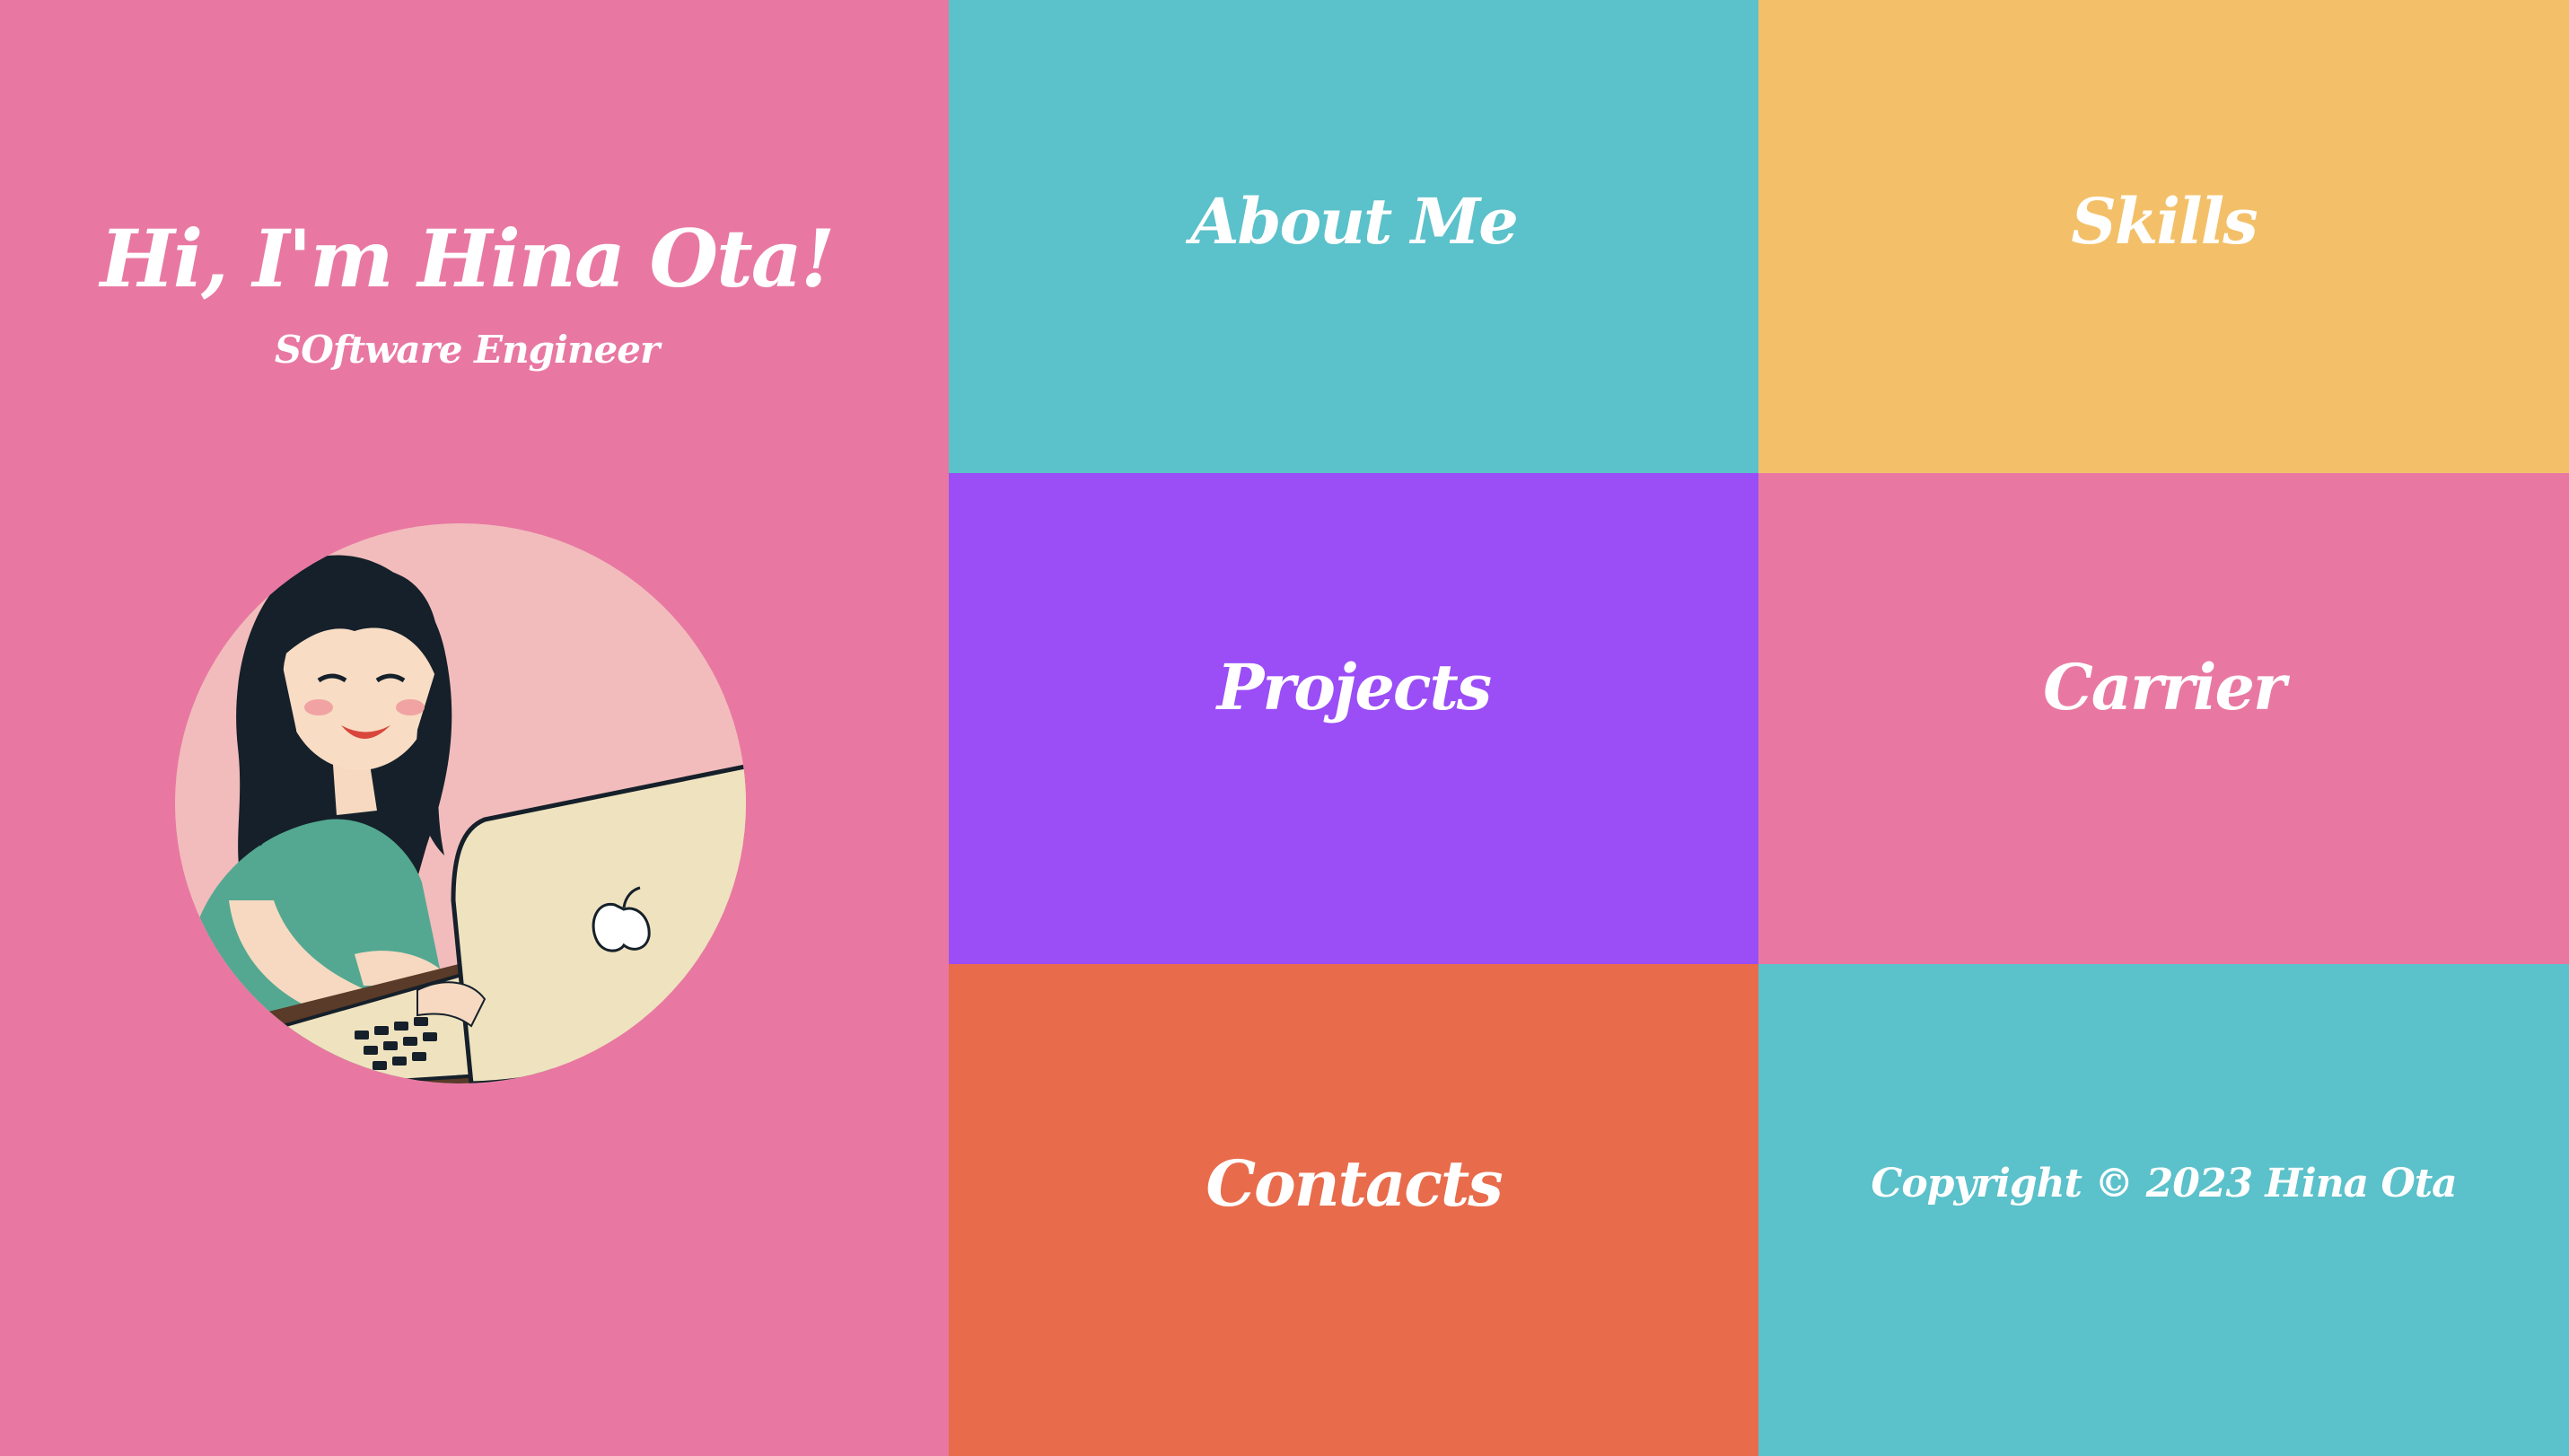  I want to click on nav-label-carrier: Carrier, so click(2164, 687).